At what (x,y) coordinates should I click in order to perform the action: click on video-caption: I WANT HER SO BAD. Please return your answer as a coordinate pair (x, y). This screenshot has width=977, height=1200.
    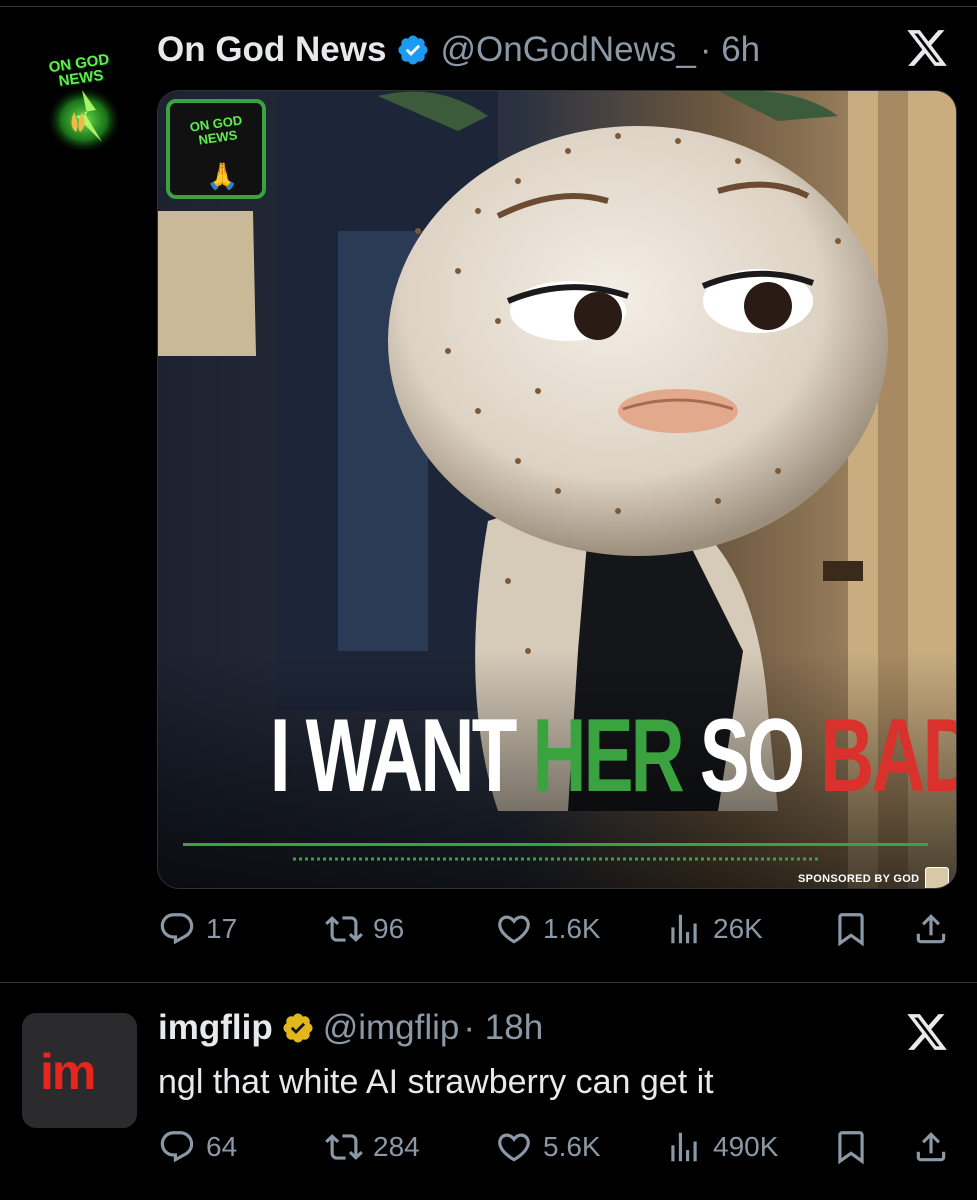
    Looking at the image, I should click on (612, 756).